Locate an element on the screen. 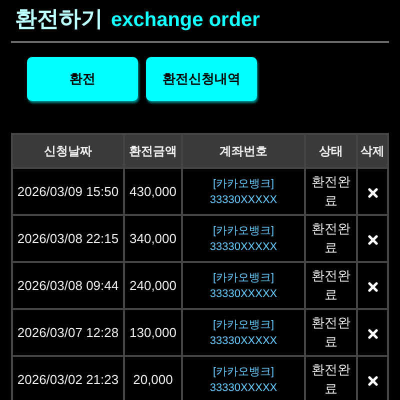 This screenshot has height=400, width=400. date-cell: 2026/03/08 09:44 is located at coordinates (68, 285).